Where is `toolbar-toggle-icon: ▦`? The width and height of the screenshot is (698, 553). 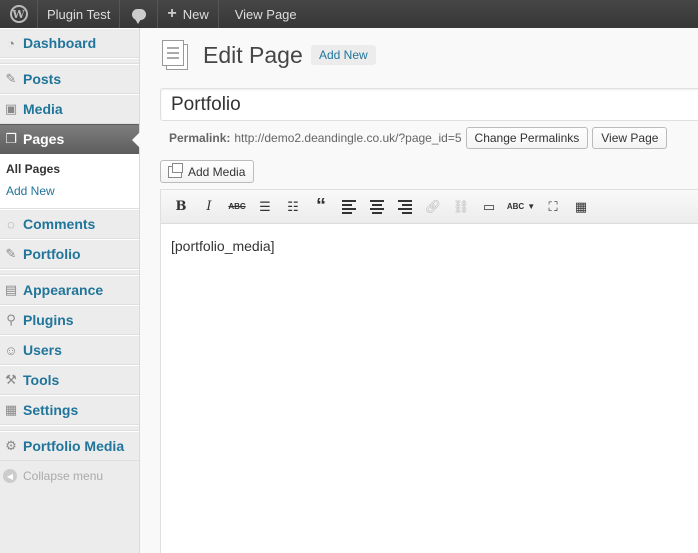 toolbar-toggle-icon: ▦ is located at coordinates (581, 206).